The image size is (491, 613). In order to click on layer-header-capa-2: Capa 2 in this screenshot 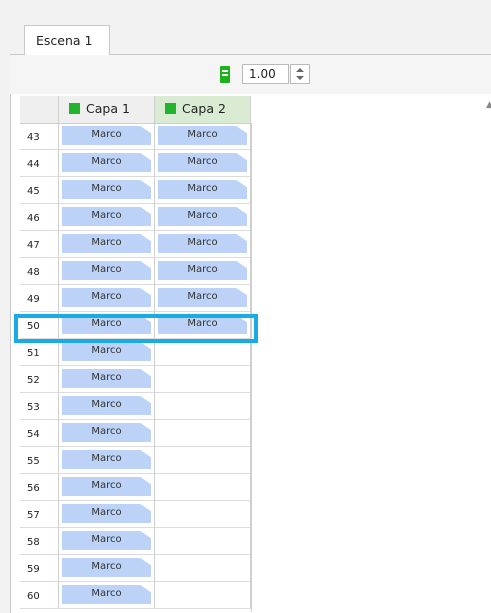, I will do `click(203, 109)`.